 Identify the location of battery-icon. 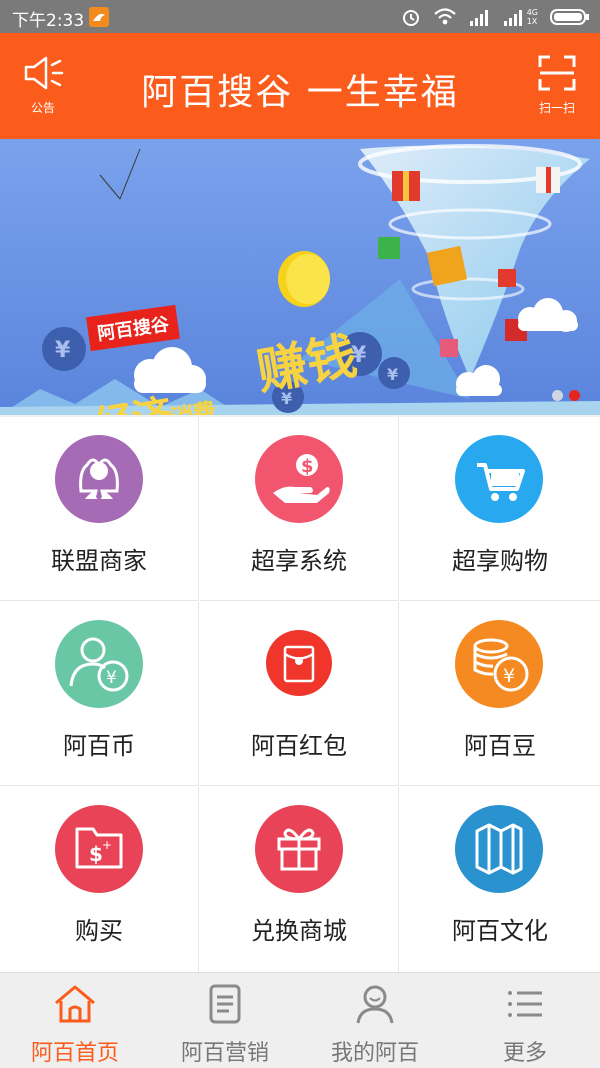
(569, 17).